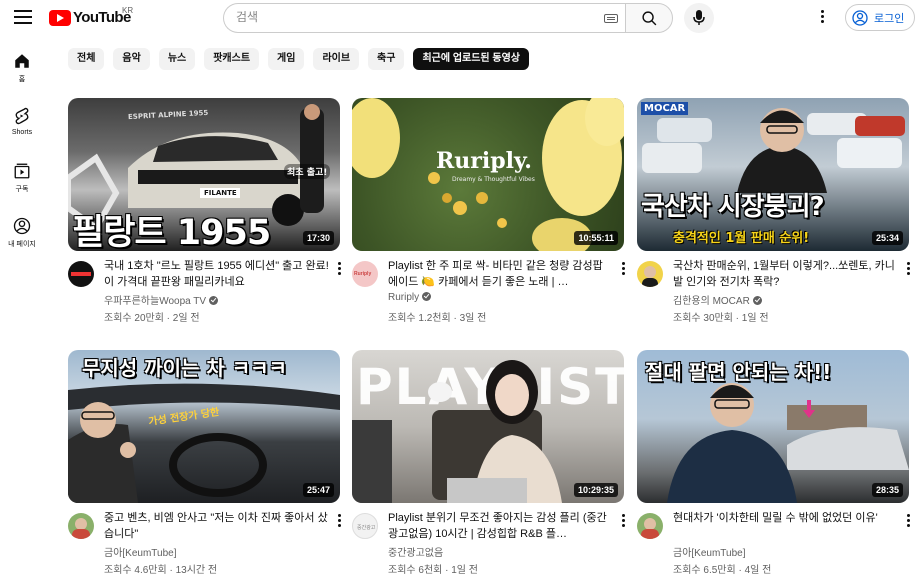 The height and width of the screenshot is (585, 924). Describe the element at coordinates (131, 59) in the screenshot. I see `chip-music: 음악` at that location.